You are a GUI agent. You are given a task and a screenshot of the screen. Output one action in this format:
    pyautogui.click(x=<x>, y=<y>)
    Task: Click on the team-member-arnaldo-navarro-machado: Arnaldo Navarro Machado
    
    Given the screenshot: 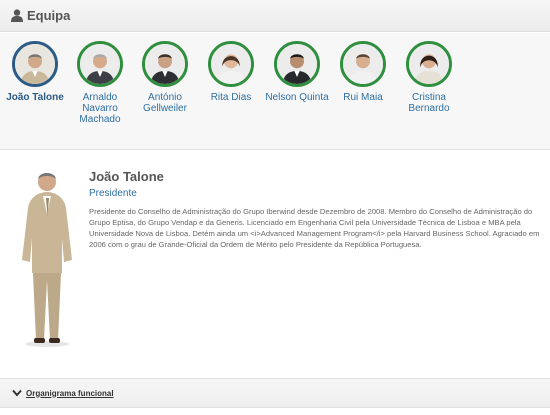 What is the action you would take?
    pyautogui.click(x=100, y=83)
    